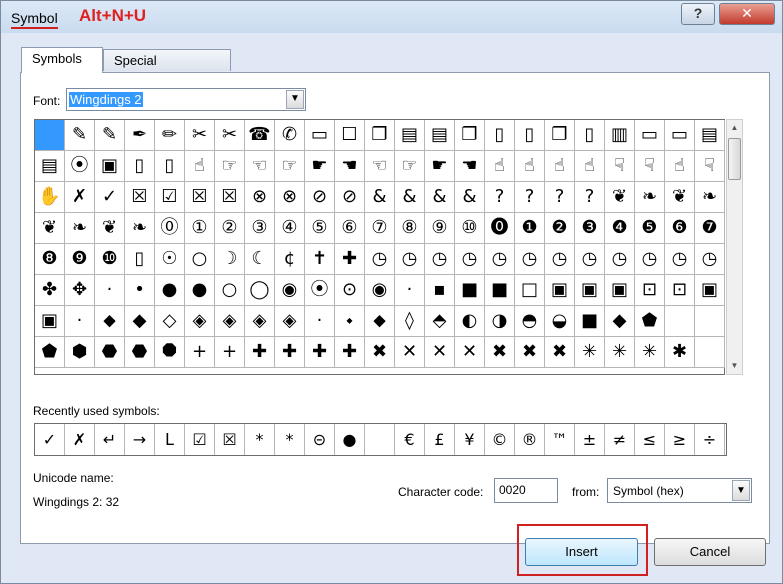  What do you see at coordinates (230, 228) in the screenshot?
I see `symbol-cell: ②` at bounding box center [230, 228].